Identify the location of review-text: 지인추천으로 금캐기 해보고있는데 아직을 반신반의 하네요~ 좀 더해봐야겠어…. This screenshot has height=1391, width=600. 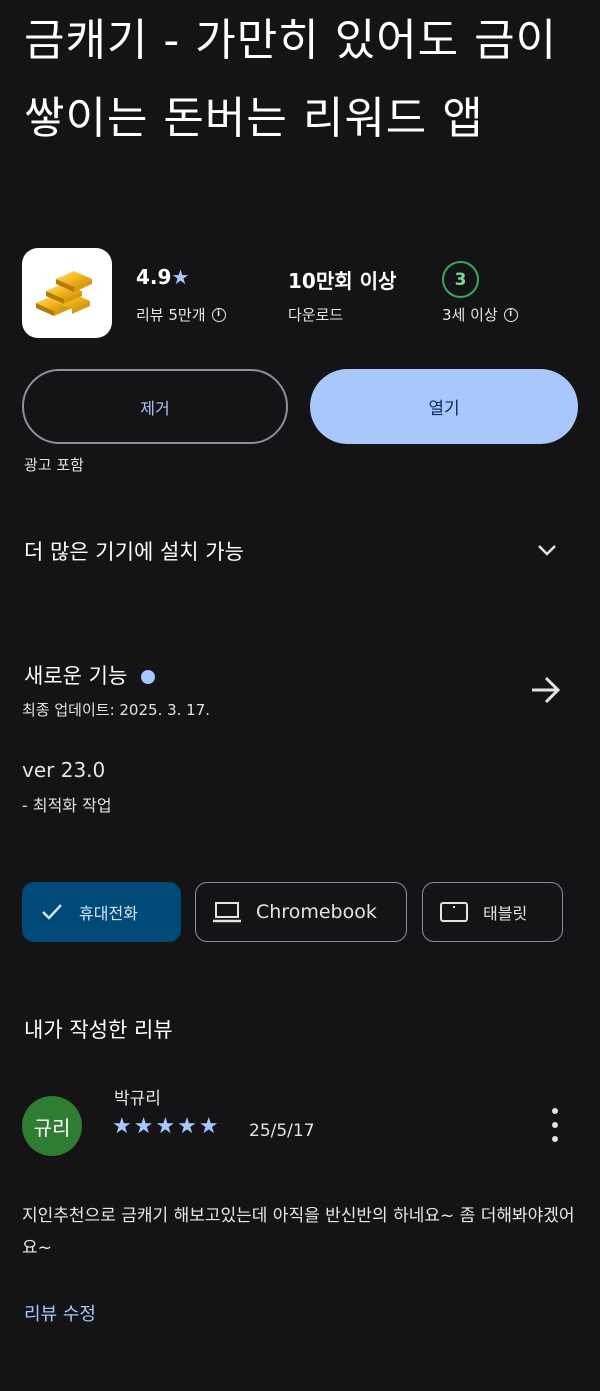
(298, 1232).